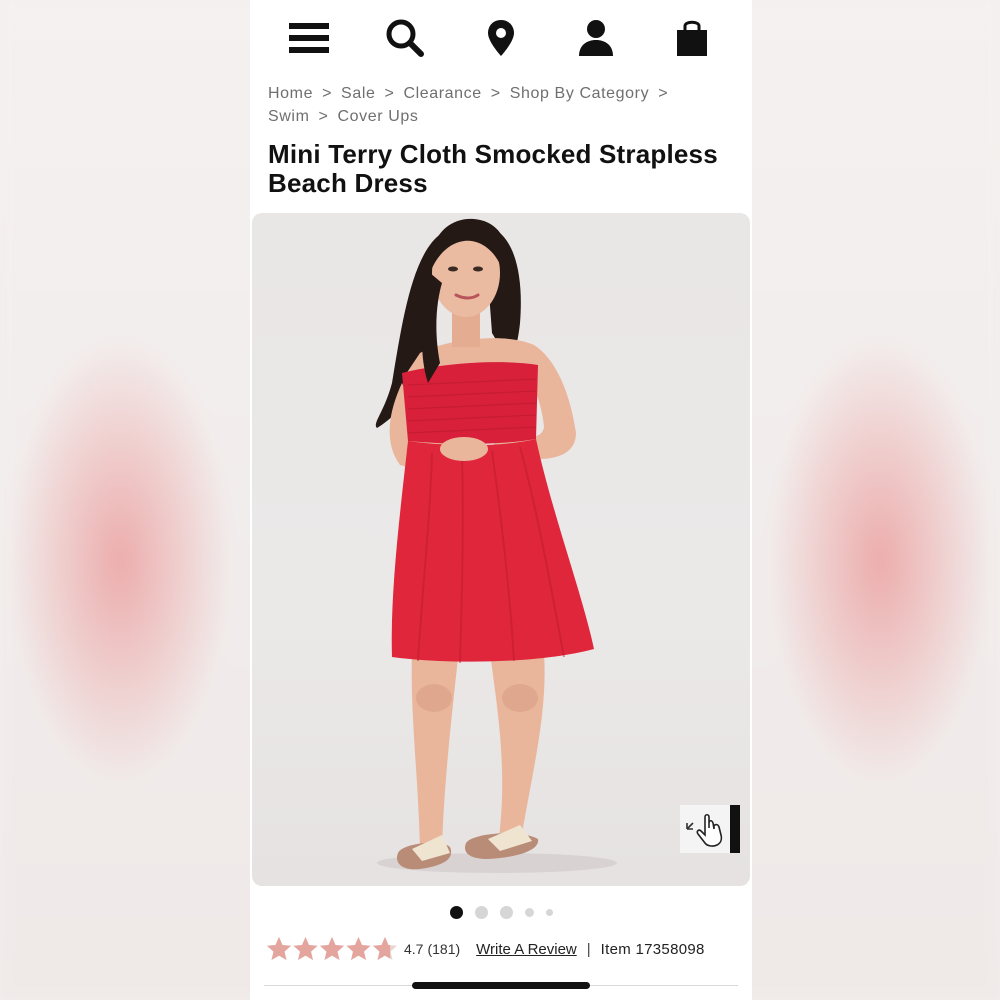 Image resolution: width=1000 pixels, height=1000 pixels. Describe the element at coordinates (526, 949) in the screenshot. I see `write-review-link: Write A Review` at that location.